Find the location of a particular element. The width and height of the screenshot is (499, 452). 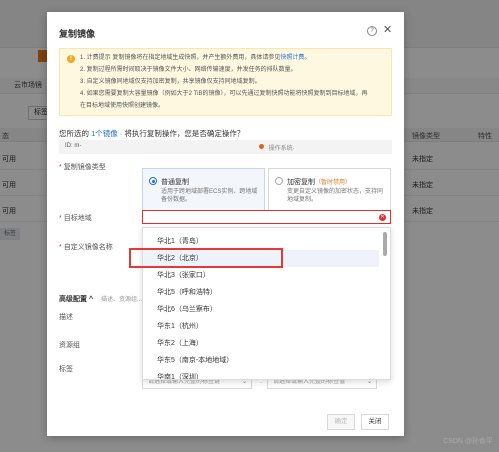

notice-line-3: 3. 自定义镜像同地域仅支持加密复制，共享镜像仅支持同地域复制。 is located at coordinates (170, 82).